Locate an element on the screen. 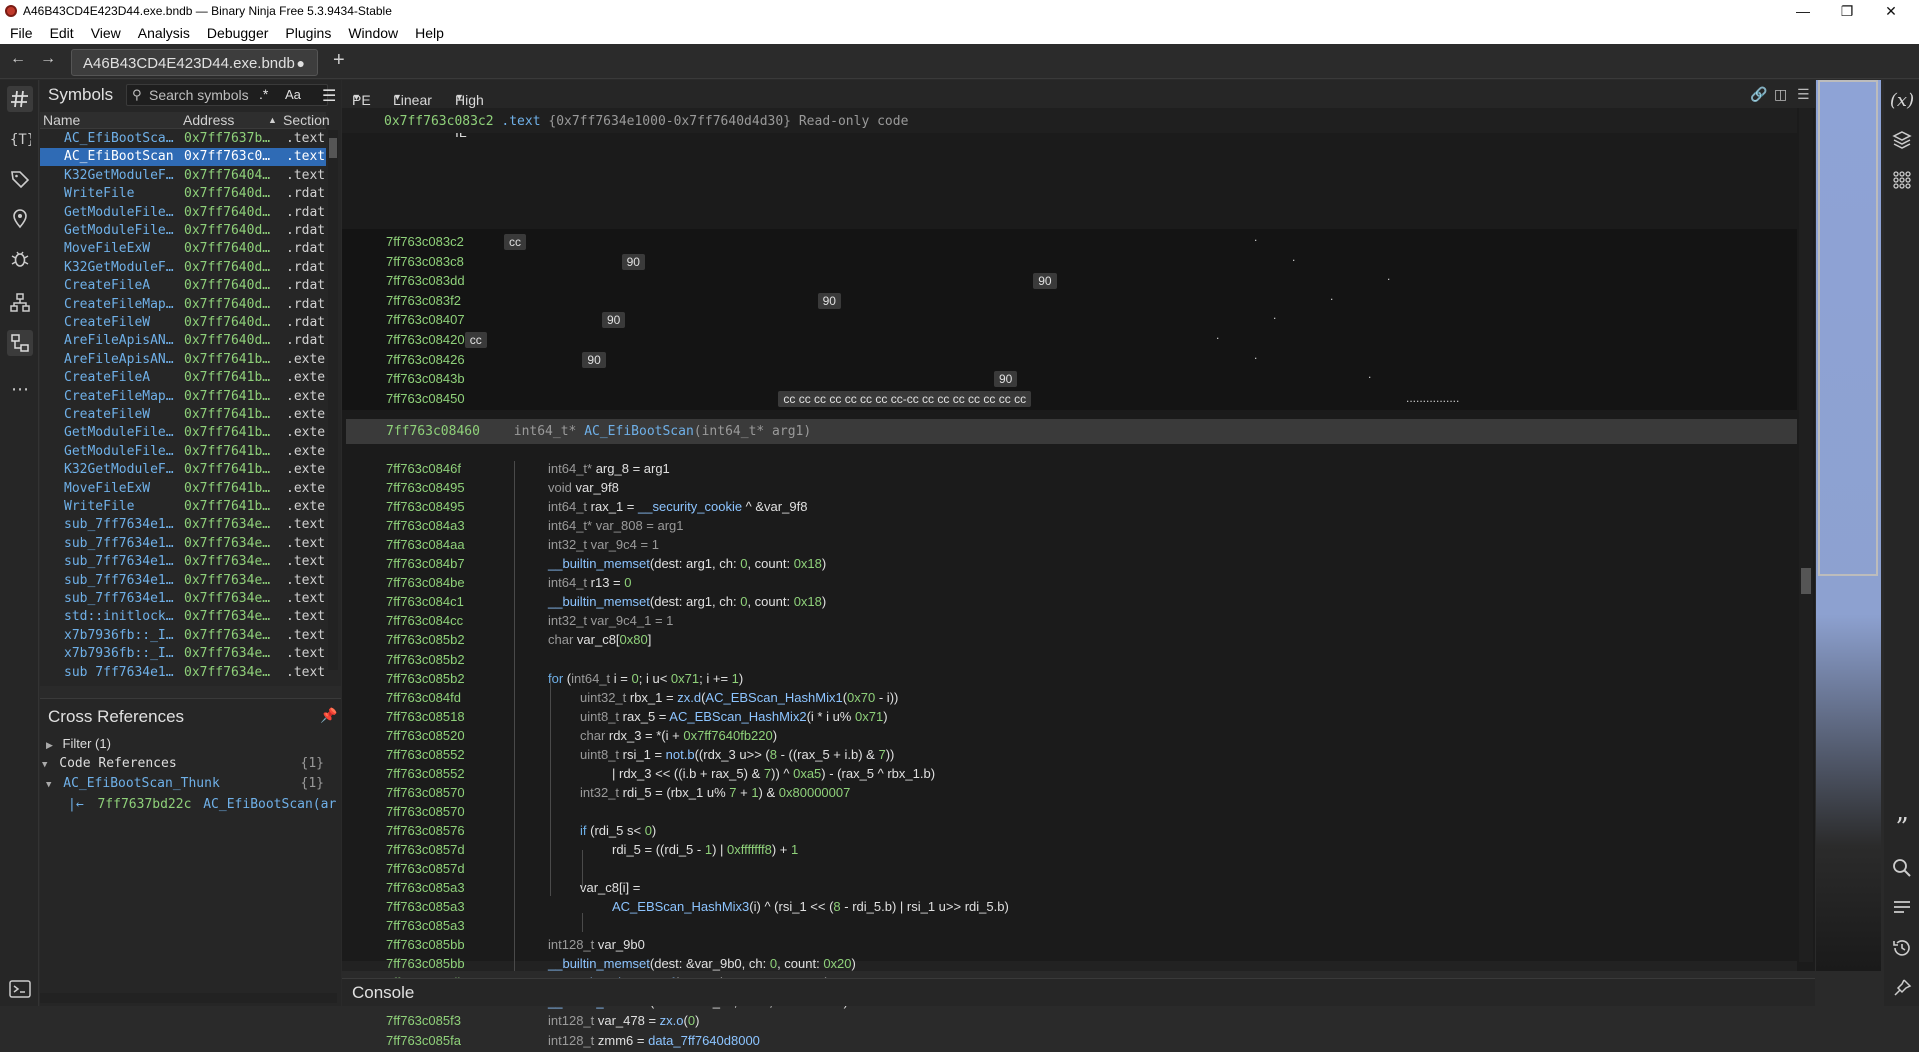 This screenshot has height=1052, width=1919. code-token: zx.o is located at coordinates (672, 1020).